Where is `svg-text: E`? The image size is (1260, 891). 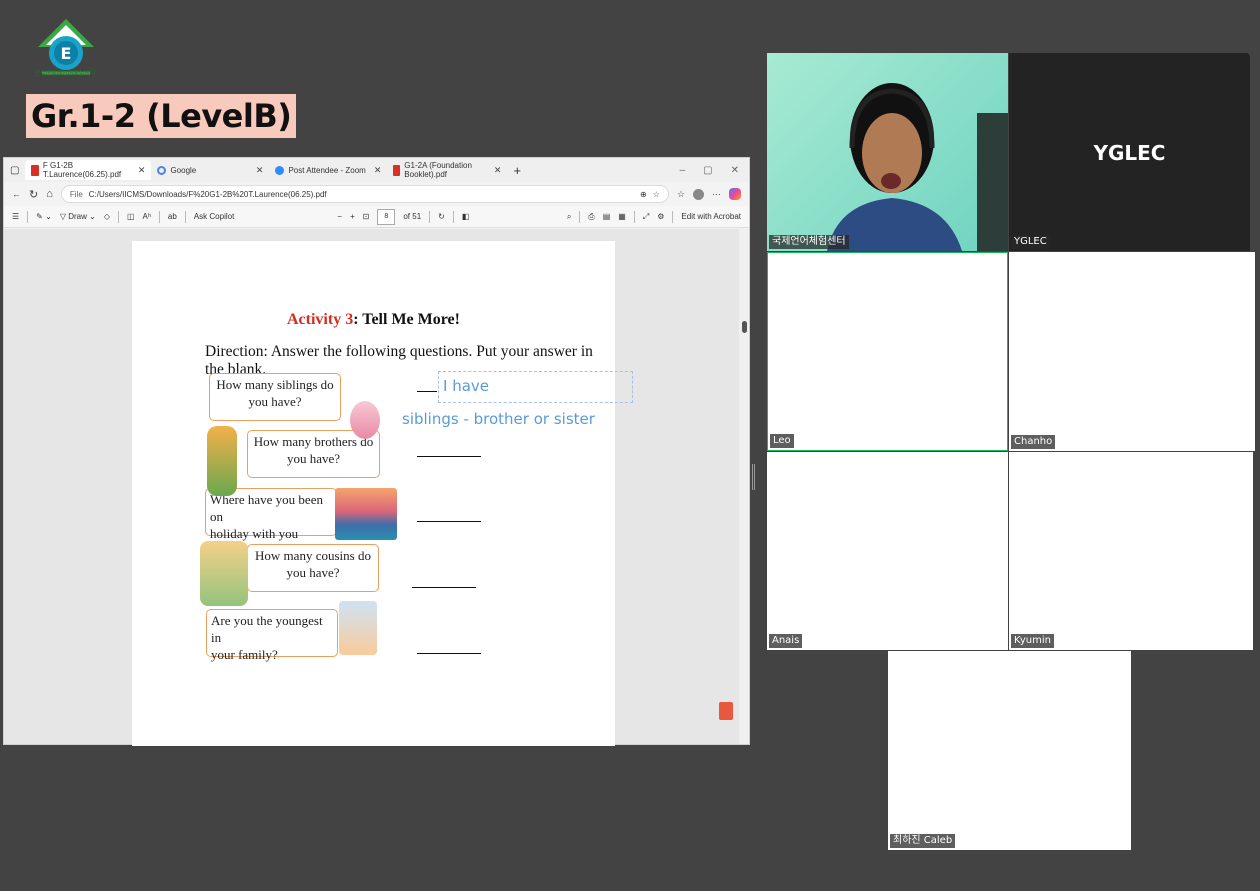
svg-text: E is located at coordinates (66, 53).